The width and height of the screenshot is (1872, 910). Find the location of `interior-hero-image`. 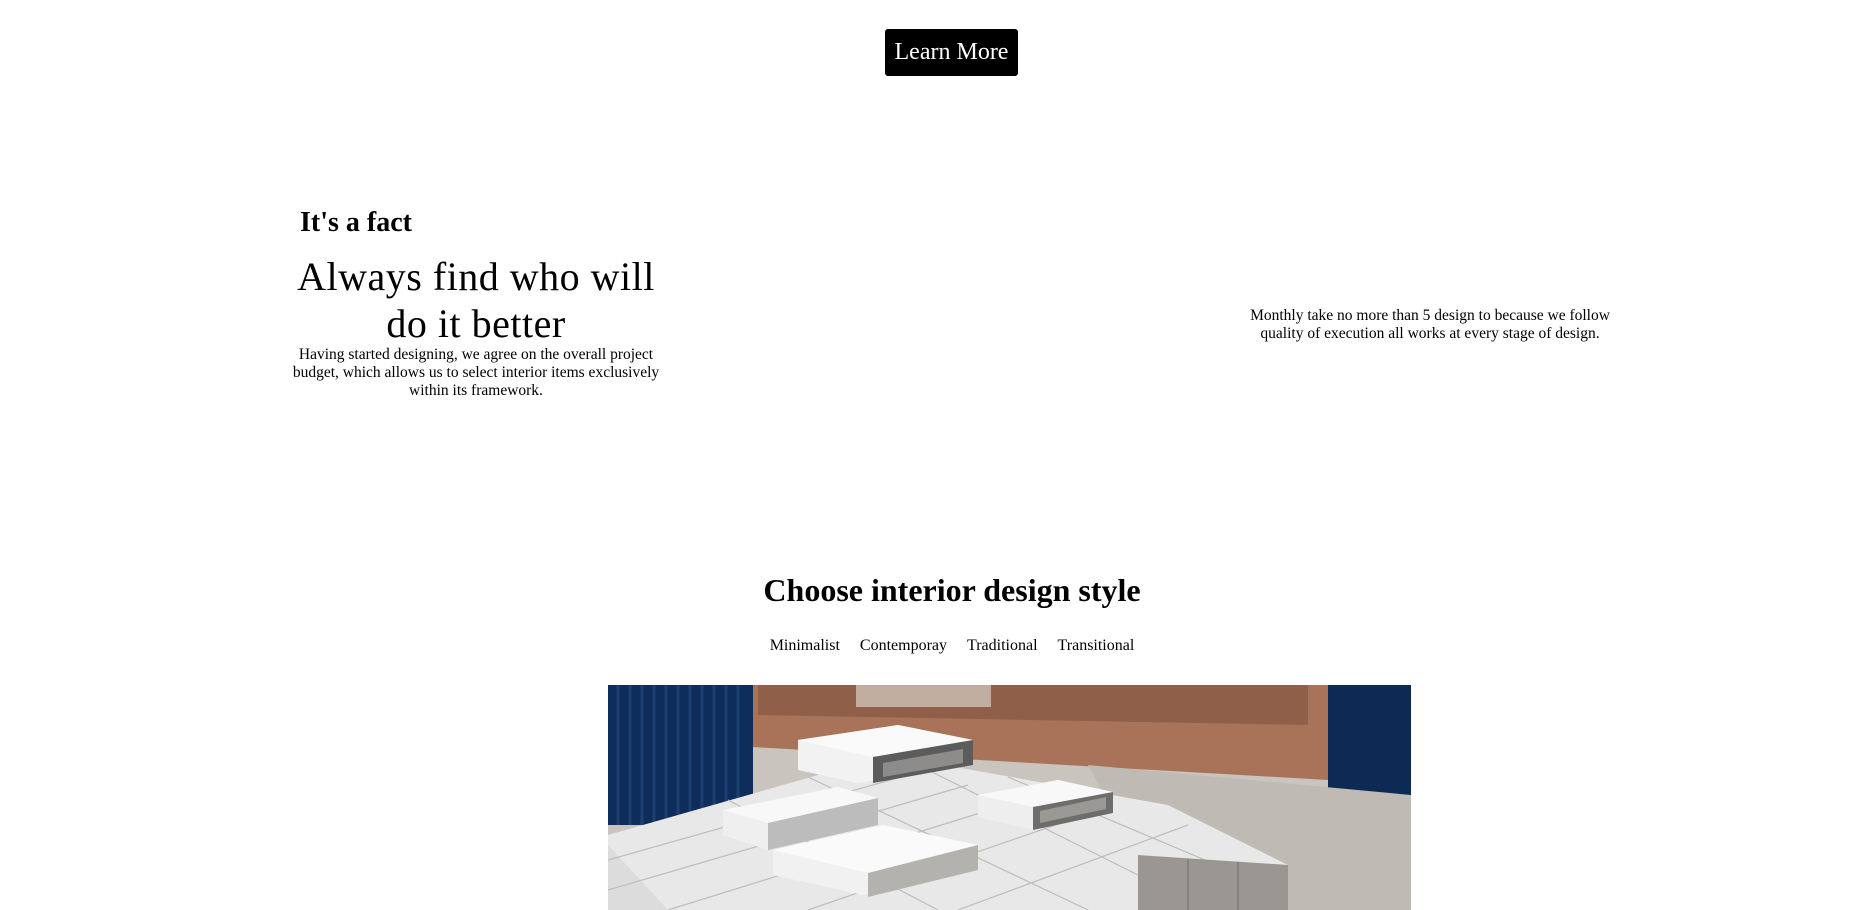

interior-hero-image is located at coordinates (1009, 797).